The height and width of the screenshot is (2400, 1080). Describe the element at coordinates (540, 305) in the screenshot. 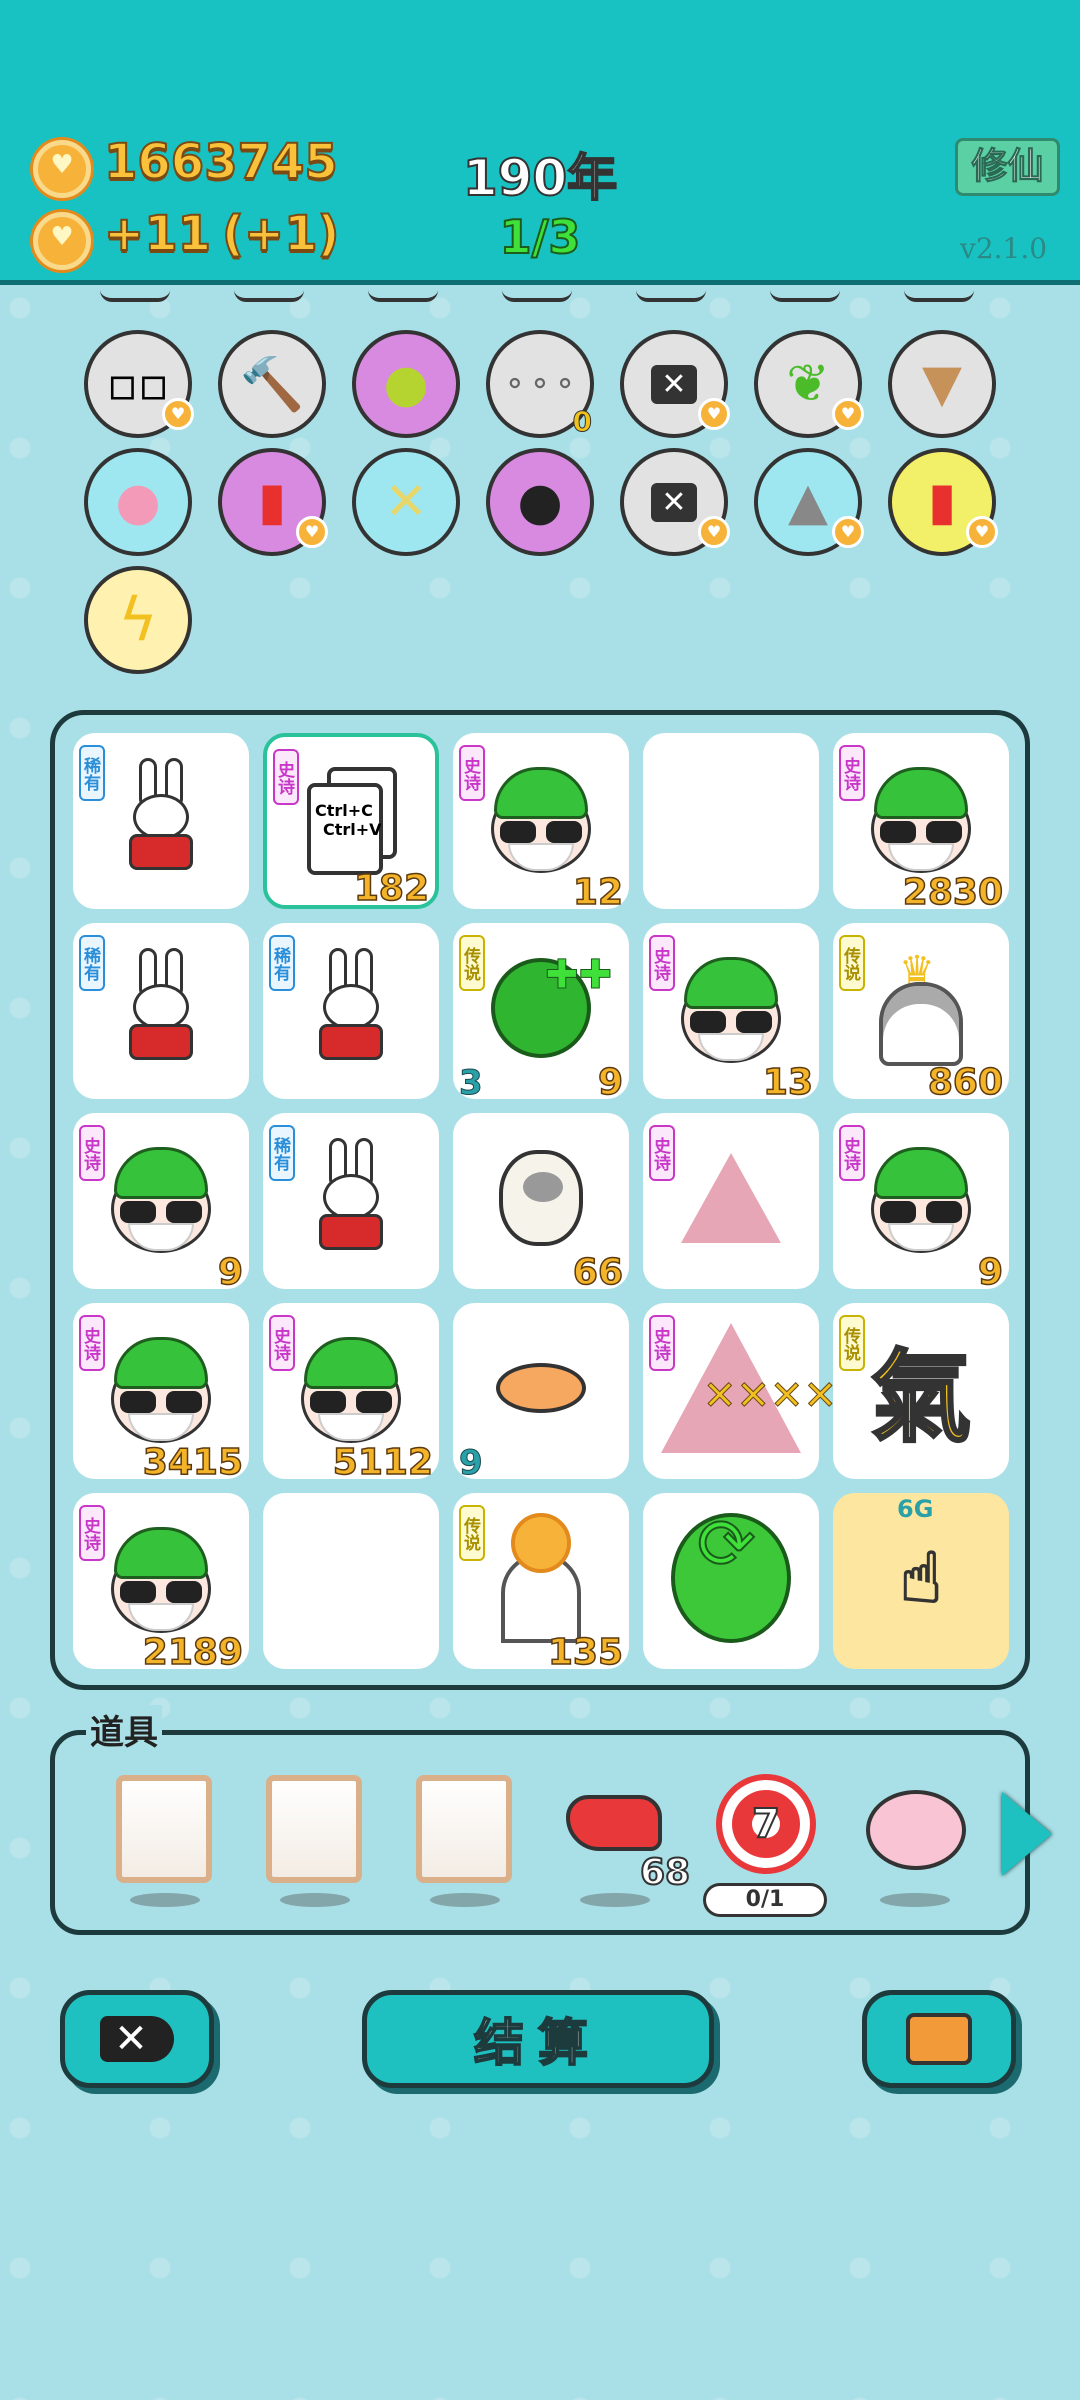

I see `scrolled-icon-row` at that location.